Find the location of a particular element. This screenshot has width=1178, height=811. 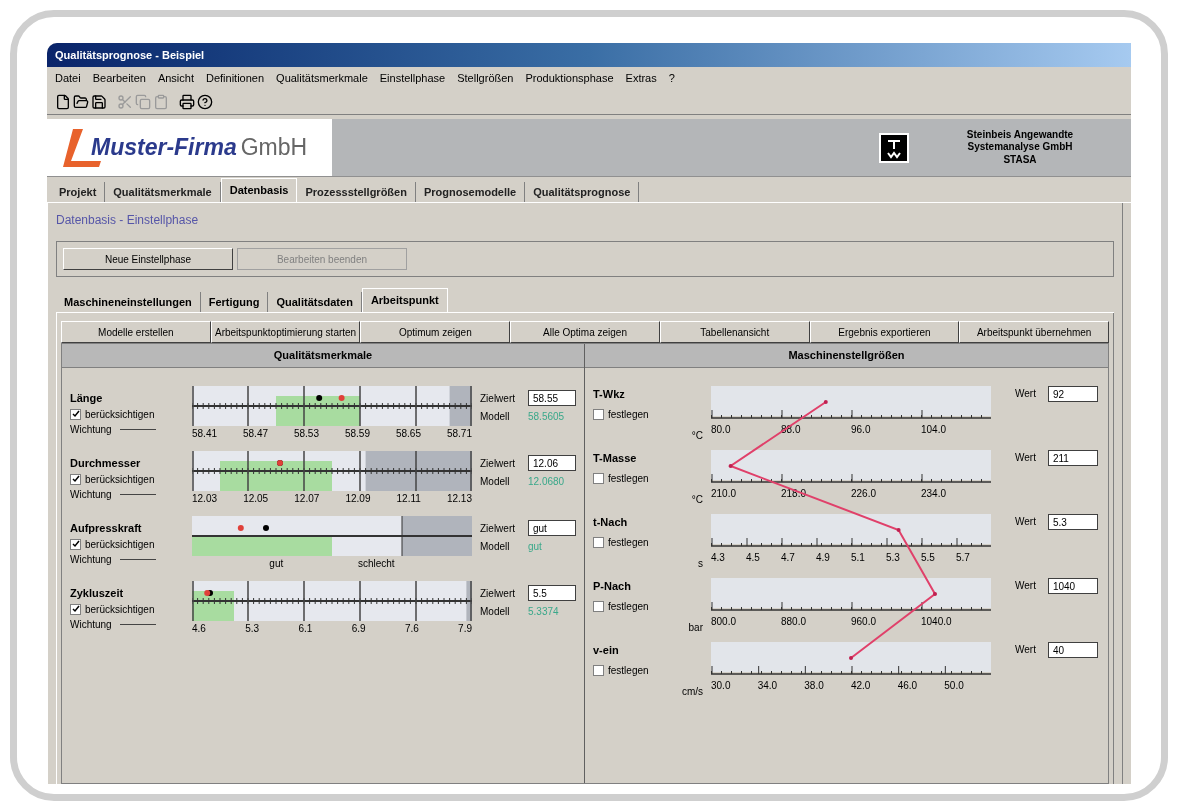

tick-label: 7.6 is located at coordinates (411, 629).